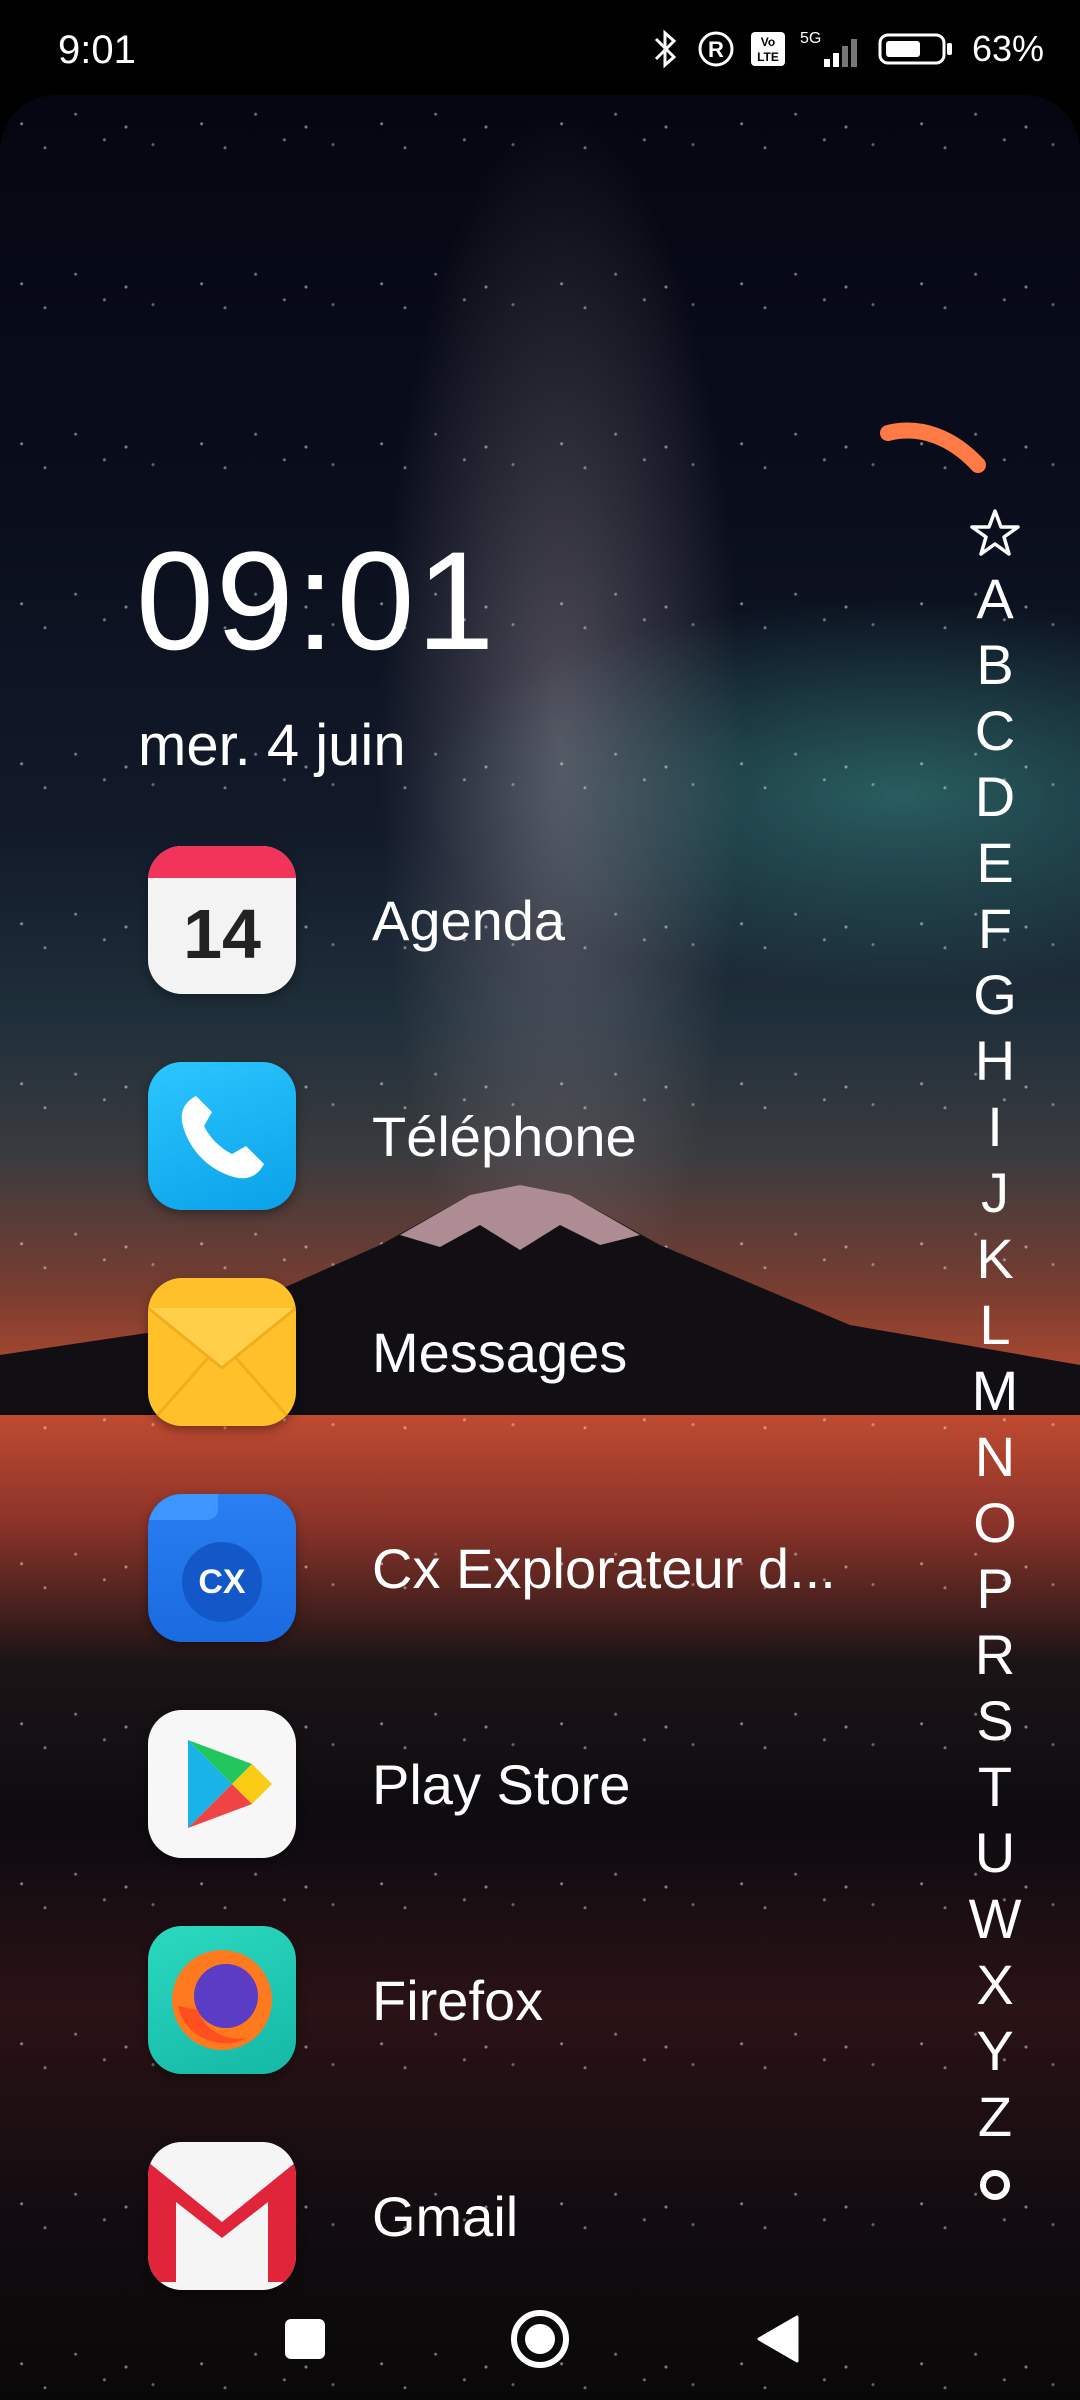  I want to click on calendar-day: 14, so click(222, 934).